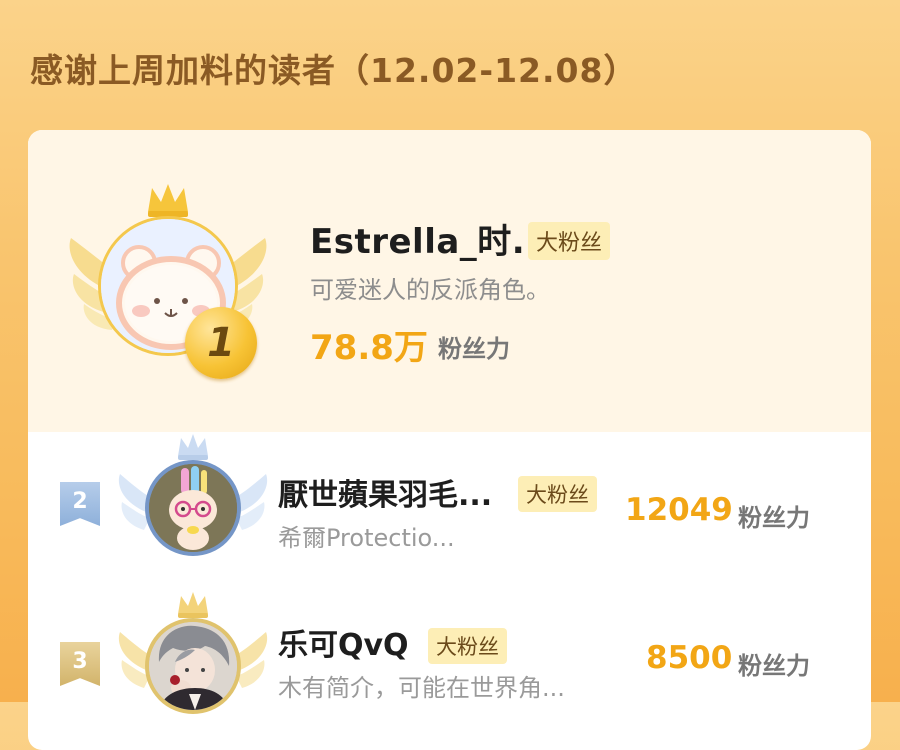  I want to click on gold-winged-crown-badge-icon: 1, so click(173, 280).